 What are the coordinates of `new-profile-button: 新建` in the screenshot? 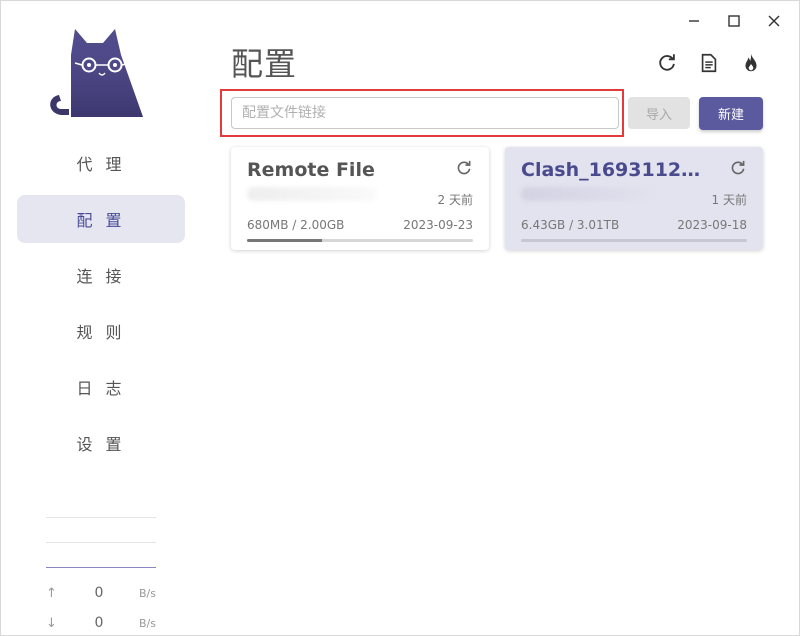 It's located at (731, 113).